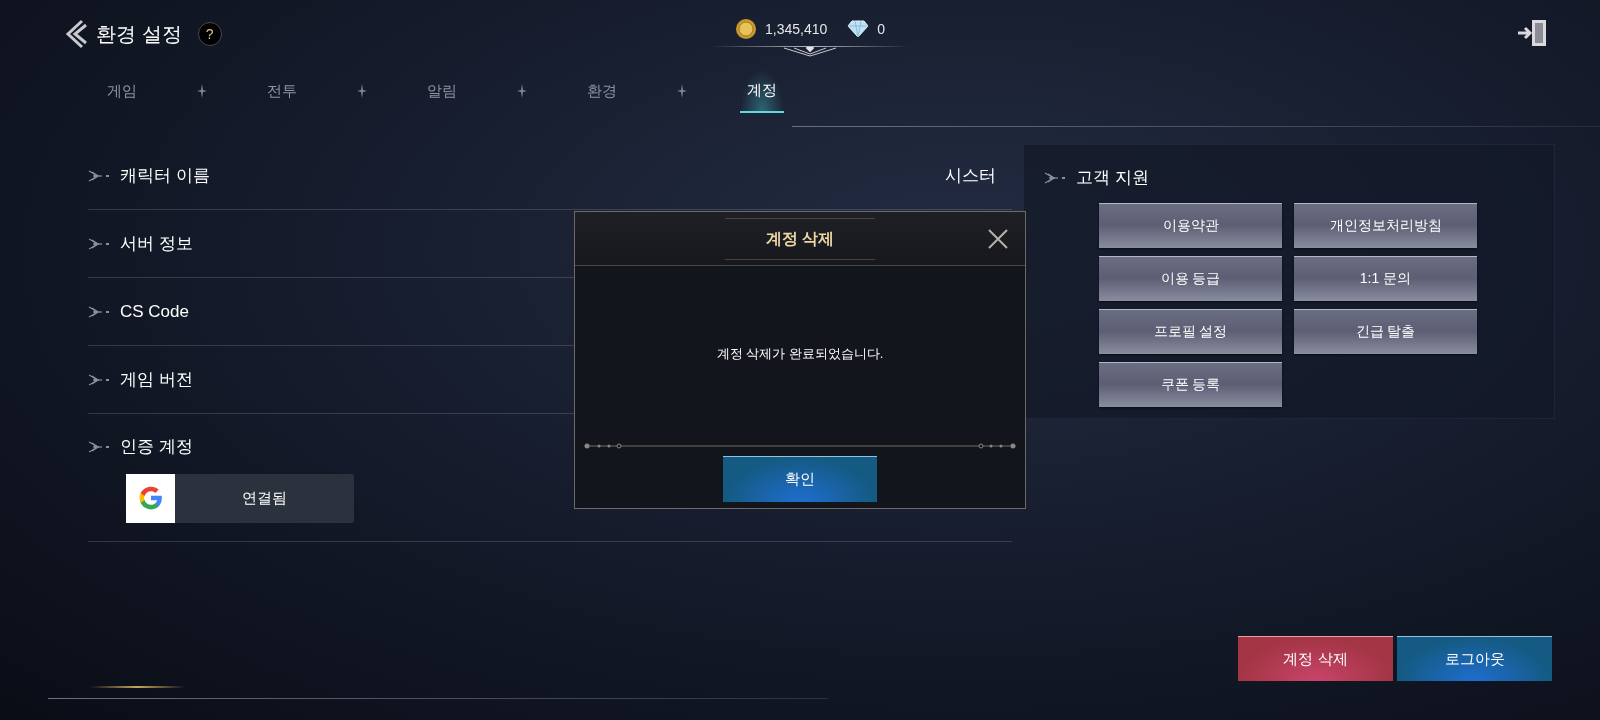  What do you see at coordinates (800, 238) in the screenshot?
I see `dialog-title: 계정 삭제` at bounding box center [800, 238].